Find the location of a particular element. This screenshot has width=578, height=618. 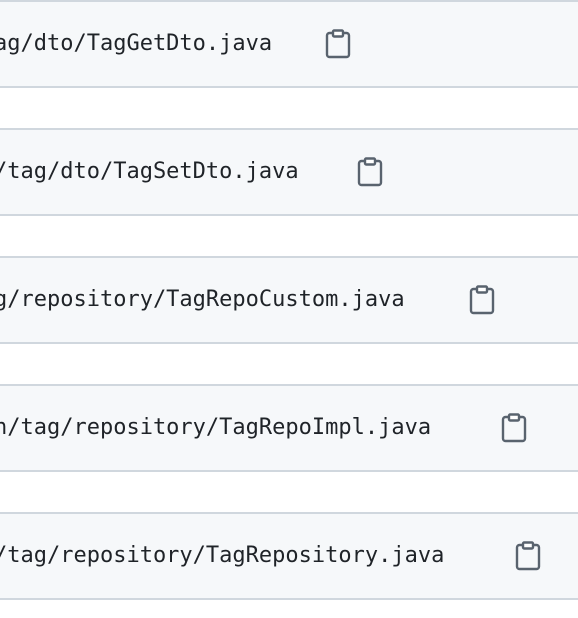

file-path: ag/dto/TagGetDto.java is located at coordinates (136, 44).